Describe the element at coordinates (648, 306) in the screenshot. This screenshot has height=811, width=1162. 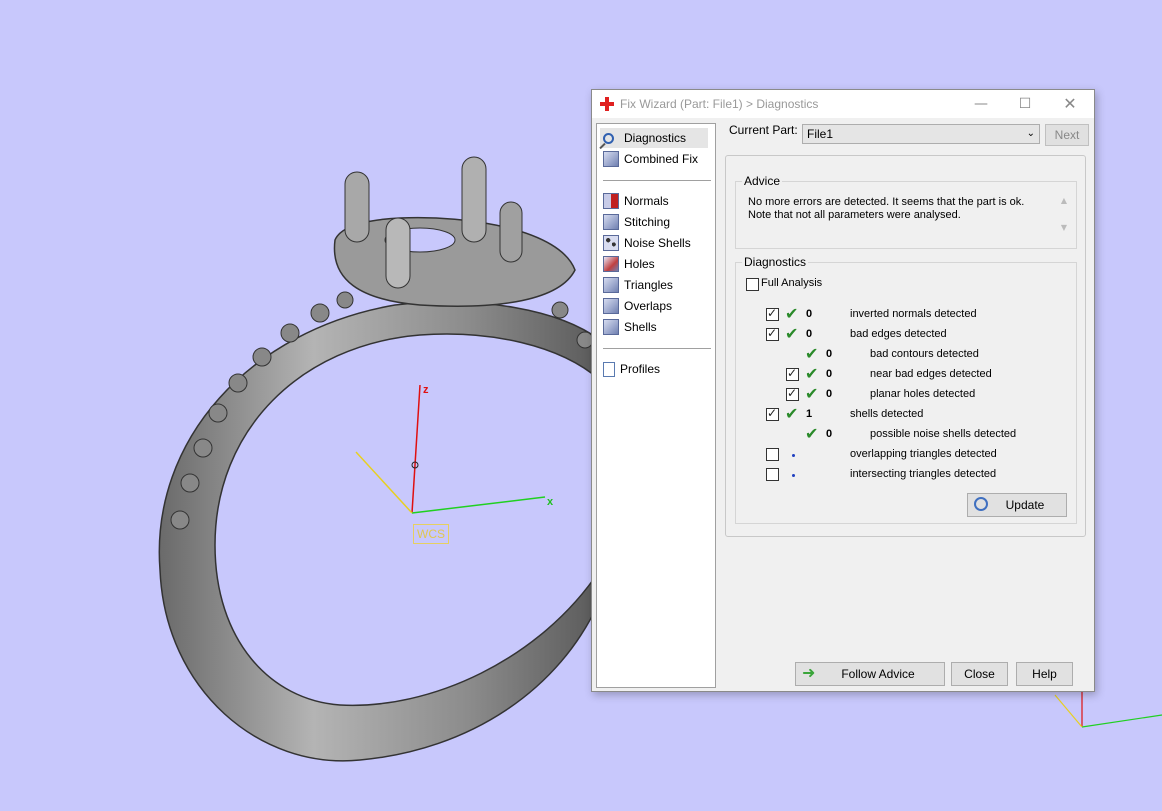
I see `nav-item-label: Overlaps` at that location.